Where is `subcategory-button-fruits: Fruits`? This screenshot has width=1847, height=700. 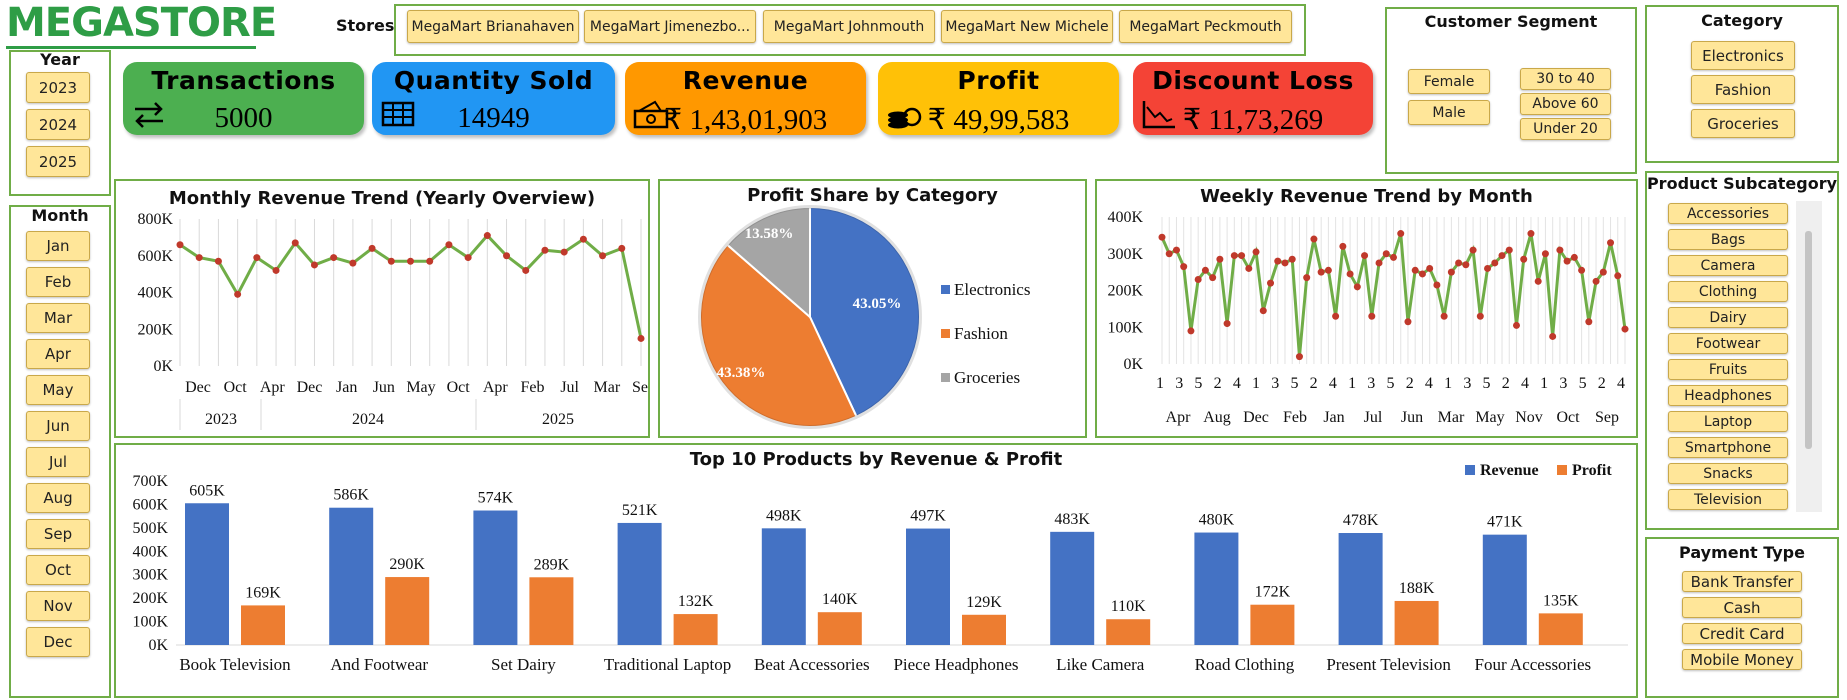
subcategory-button-fruits: Fruits is located at coordinates (1728, 369).